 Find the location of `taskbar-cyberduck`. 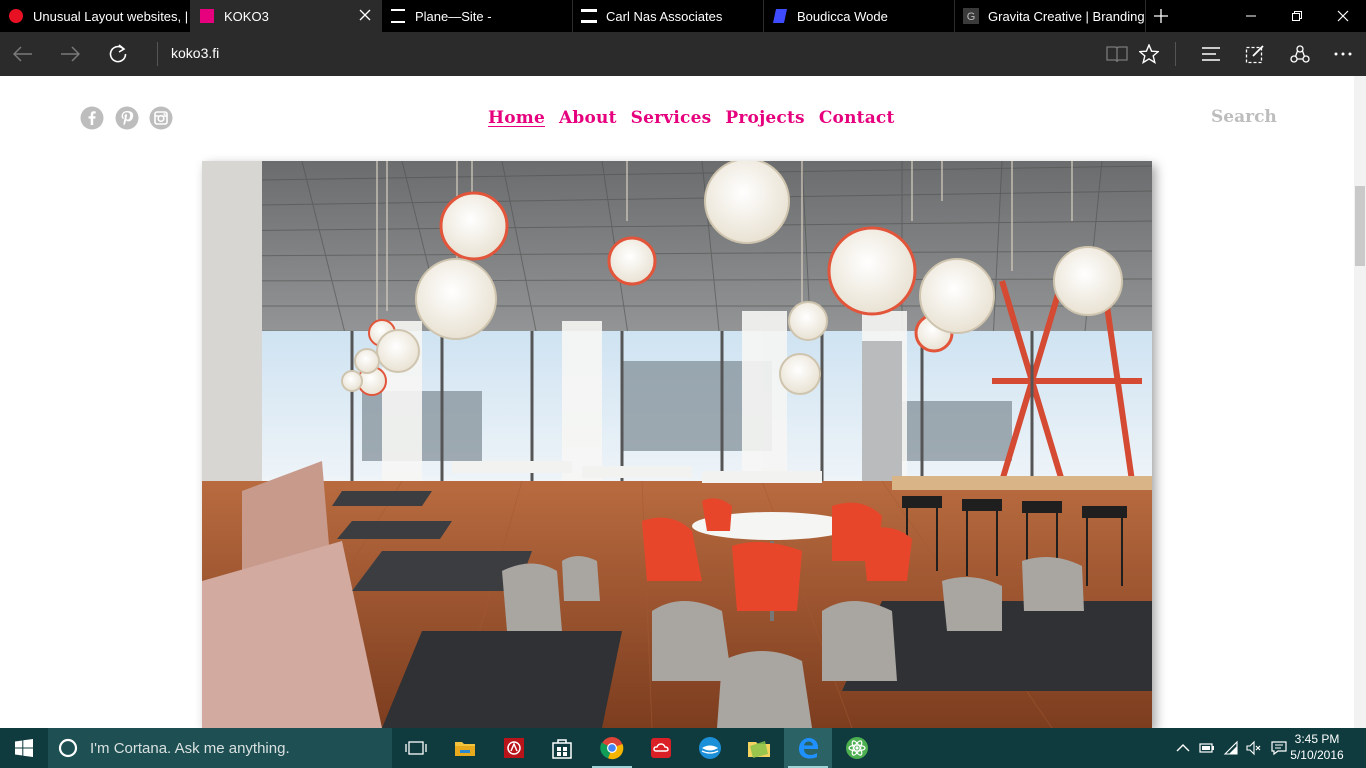

taskbar-cyberduck is located at coordinates (710, 748).